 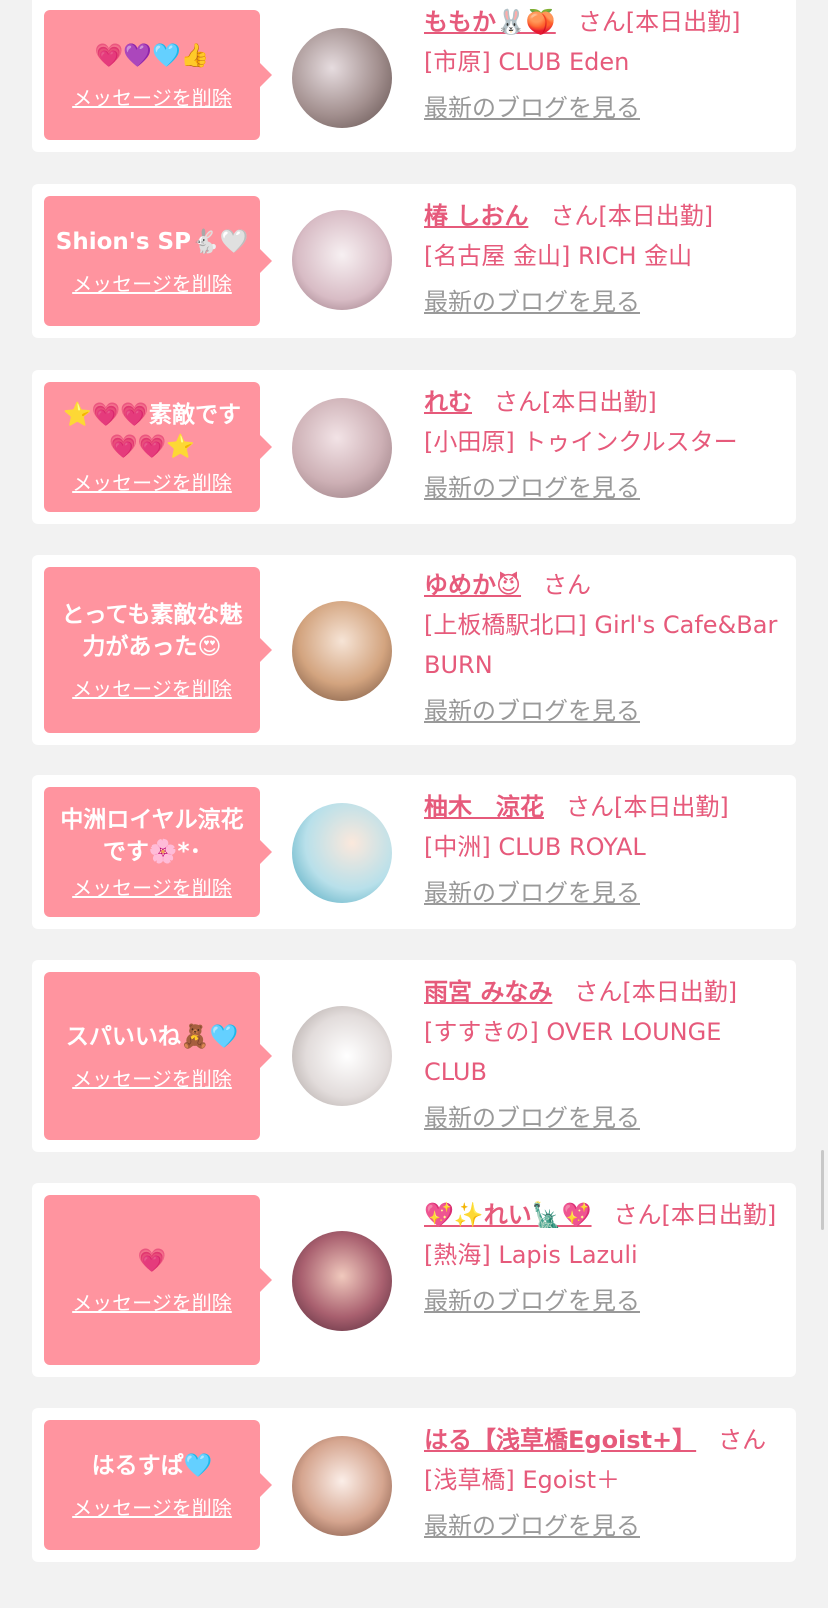 What do you see at coordinates (531, 1255) in the screenshot?
I see `shop-name: [熱海] Lapis Lazuli` at bounding box center [531, 1255].